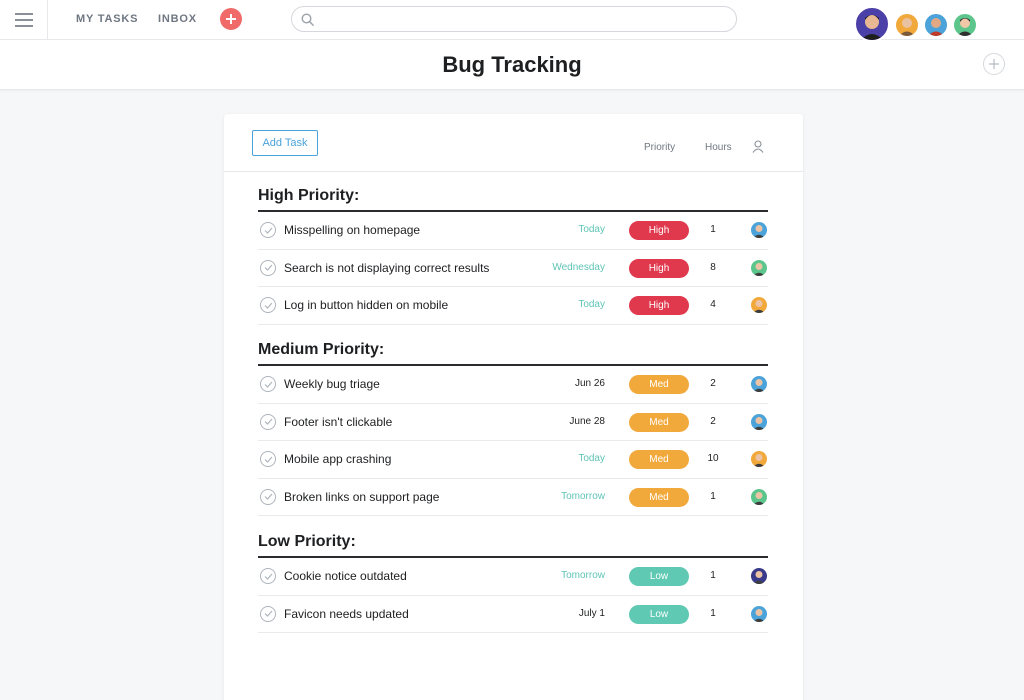 The width and height of the screenshot is (1024, 700). What do you see at coordinates (513, 306) in the screenshot?
I see `task-row: Log in button hidden on mobile Today High 4` at bounding box center [513, 306].